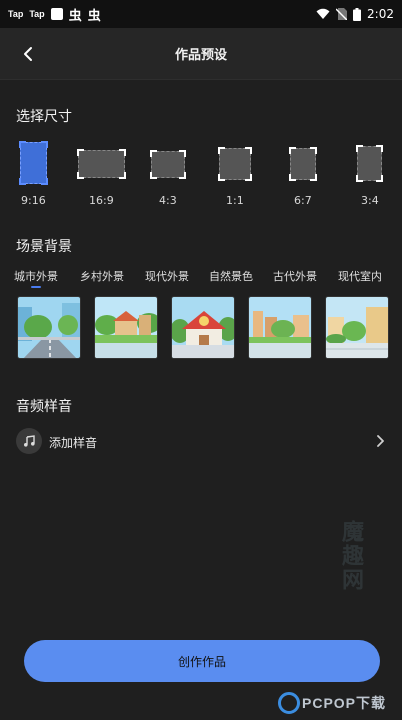 This screenshot has width=402, height=720. What do you see at coordinates (201, 14) in the screenshot?
I see `status-bar: Tap Tap 虫 虫 2:02` at bounding box center [201, 14].